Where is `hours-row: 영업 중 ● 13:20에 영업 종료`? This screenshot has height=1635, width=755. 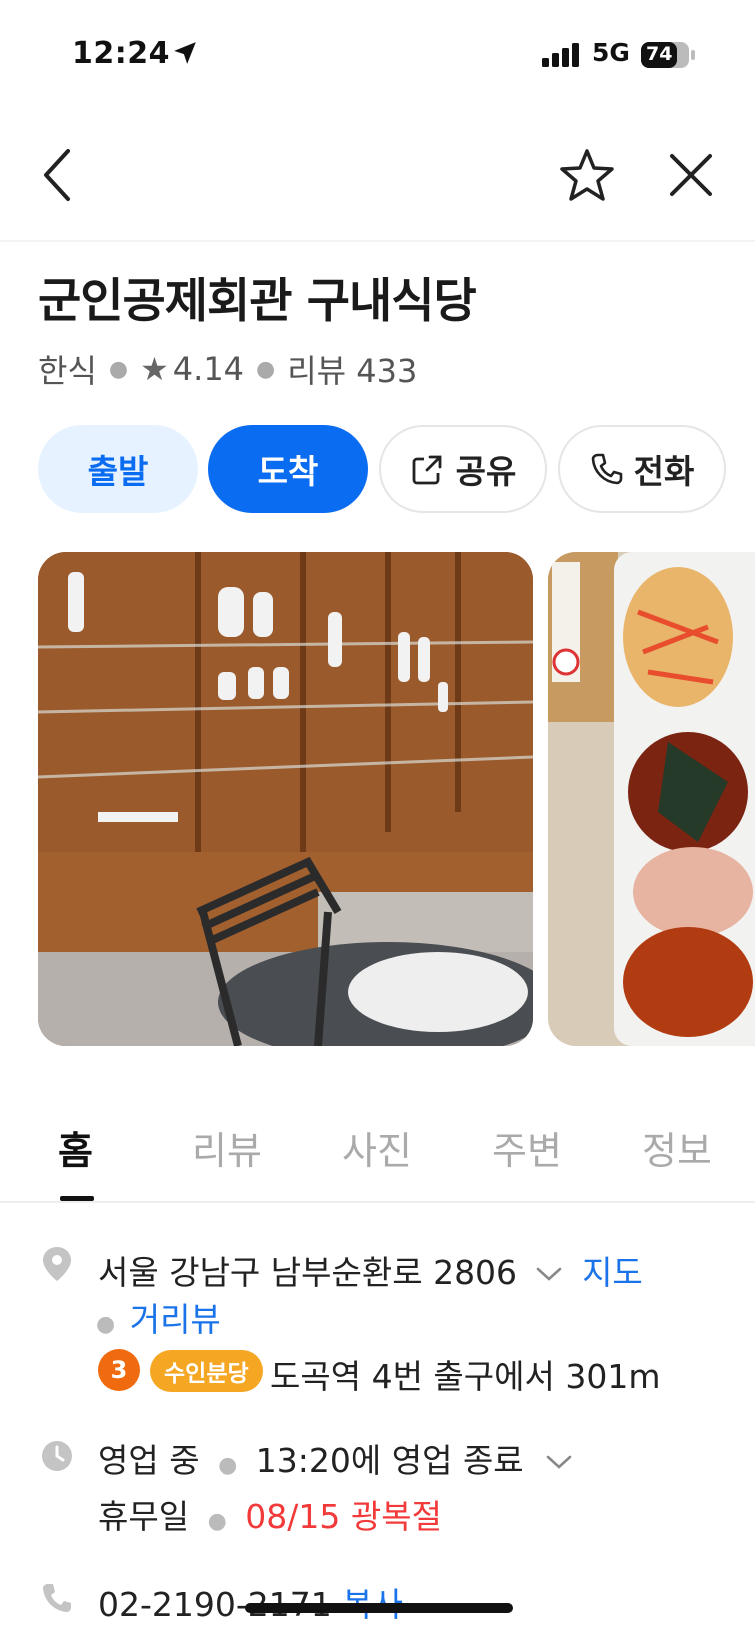 hours-row: 영업 중 ● 13:20에 영업 종료 is located at coordinates (336, 1458).